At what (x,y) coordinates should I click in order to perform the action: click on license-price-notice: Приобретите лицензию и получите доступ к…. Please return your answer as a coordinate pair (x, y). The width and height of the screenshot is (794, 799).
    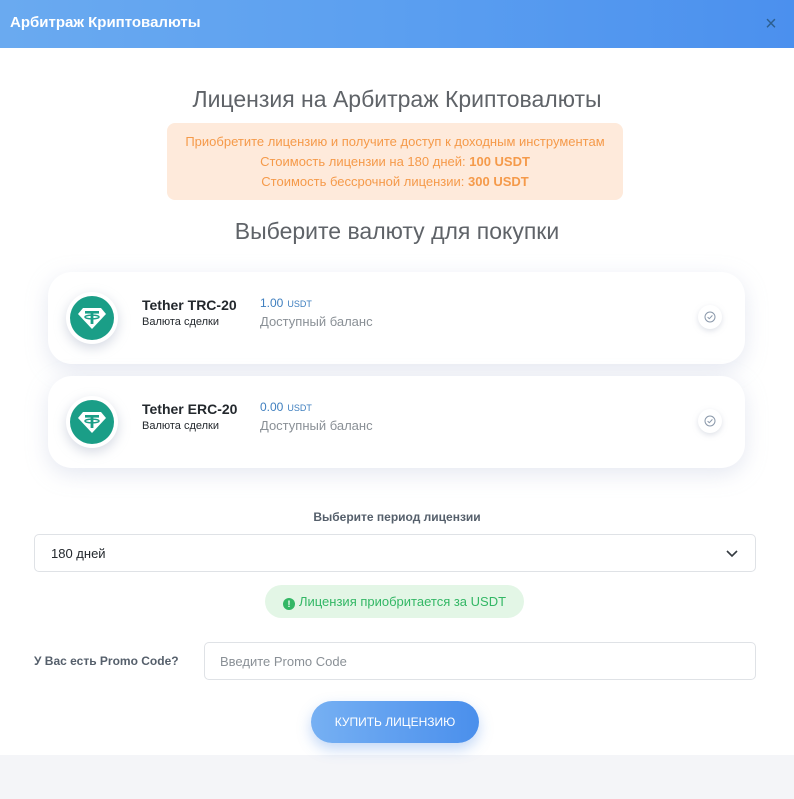
    Looking at the image, I should click on (395, 161).